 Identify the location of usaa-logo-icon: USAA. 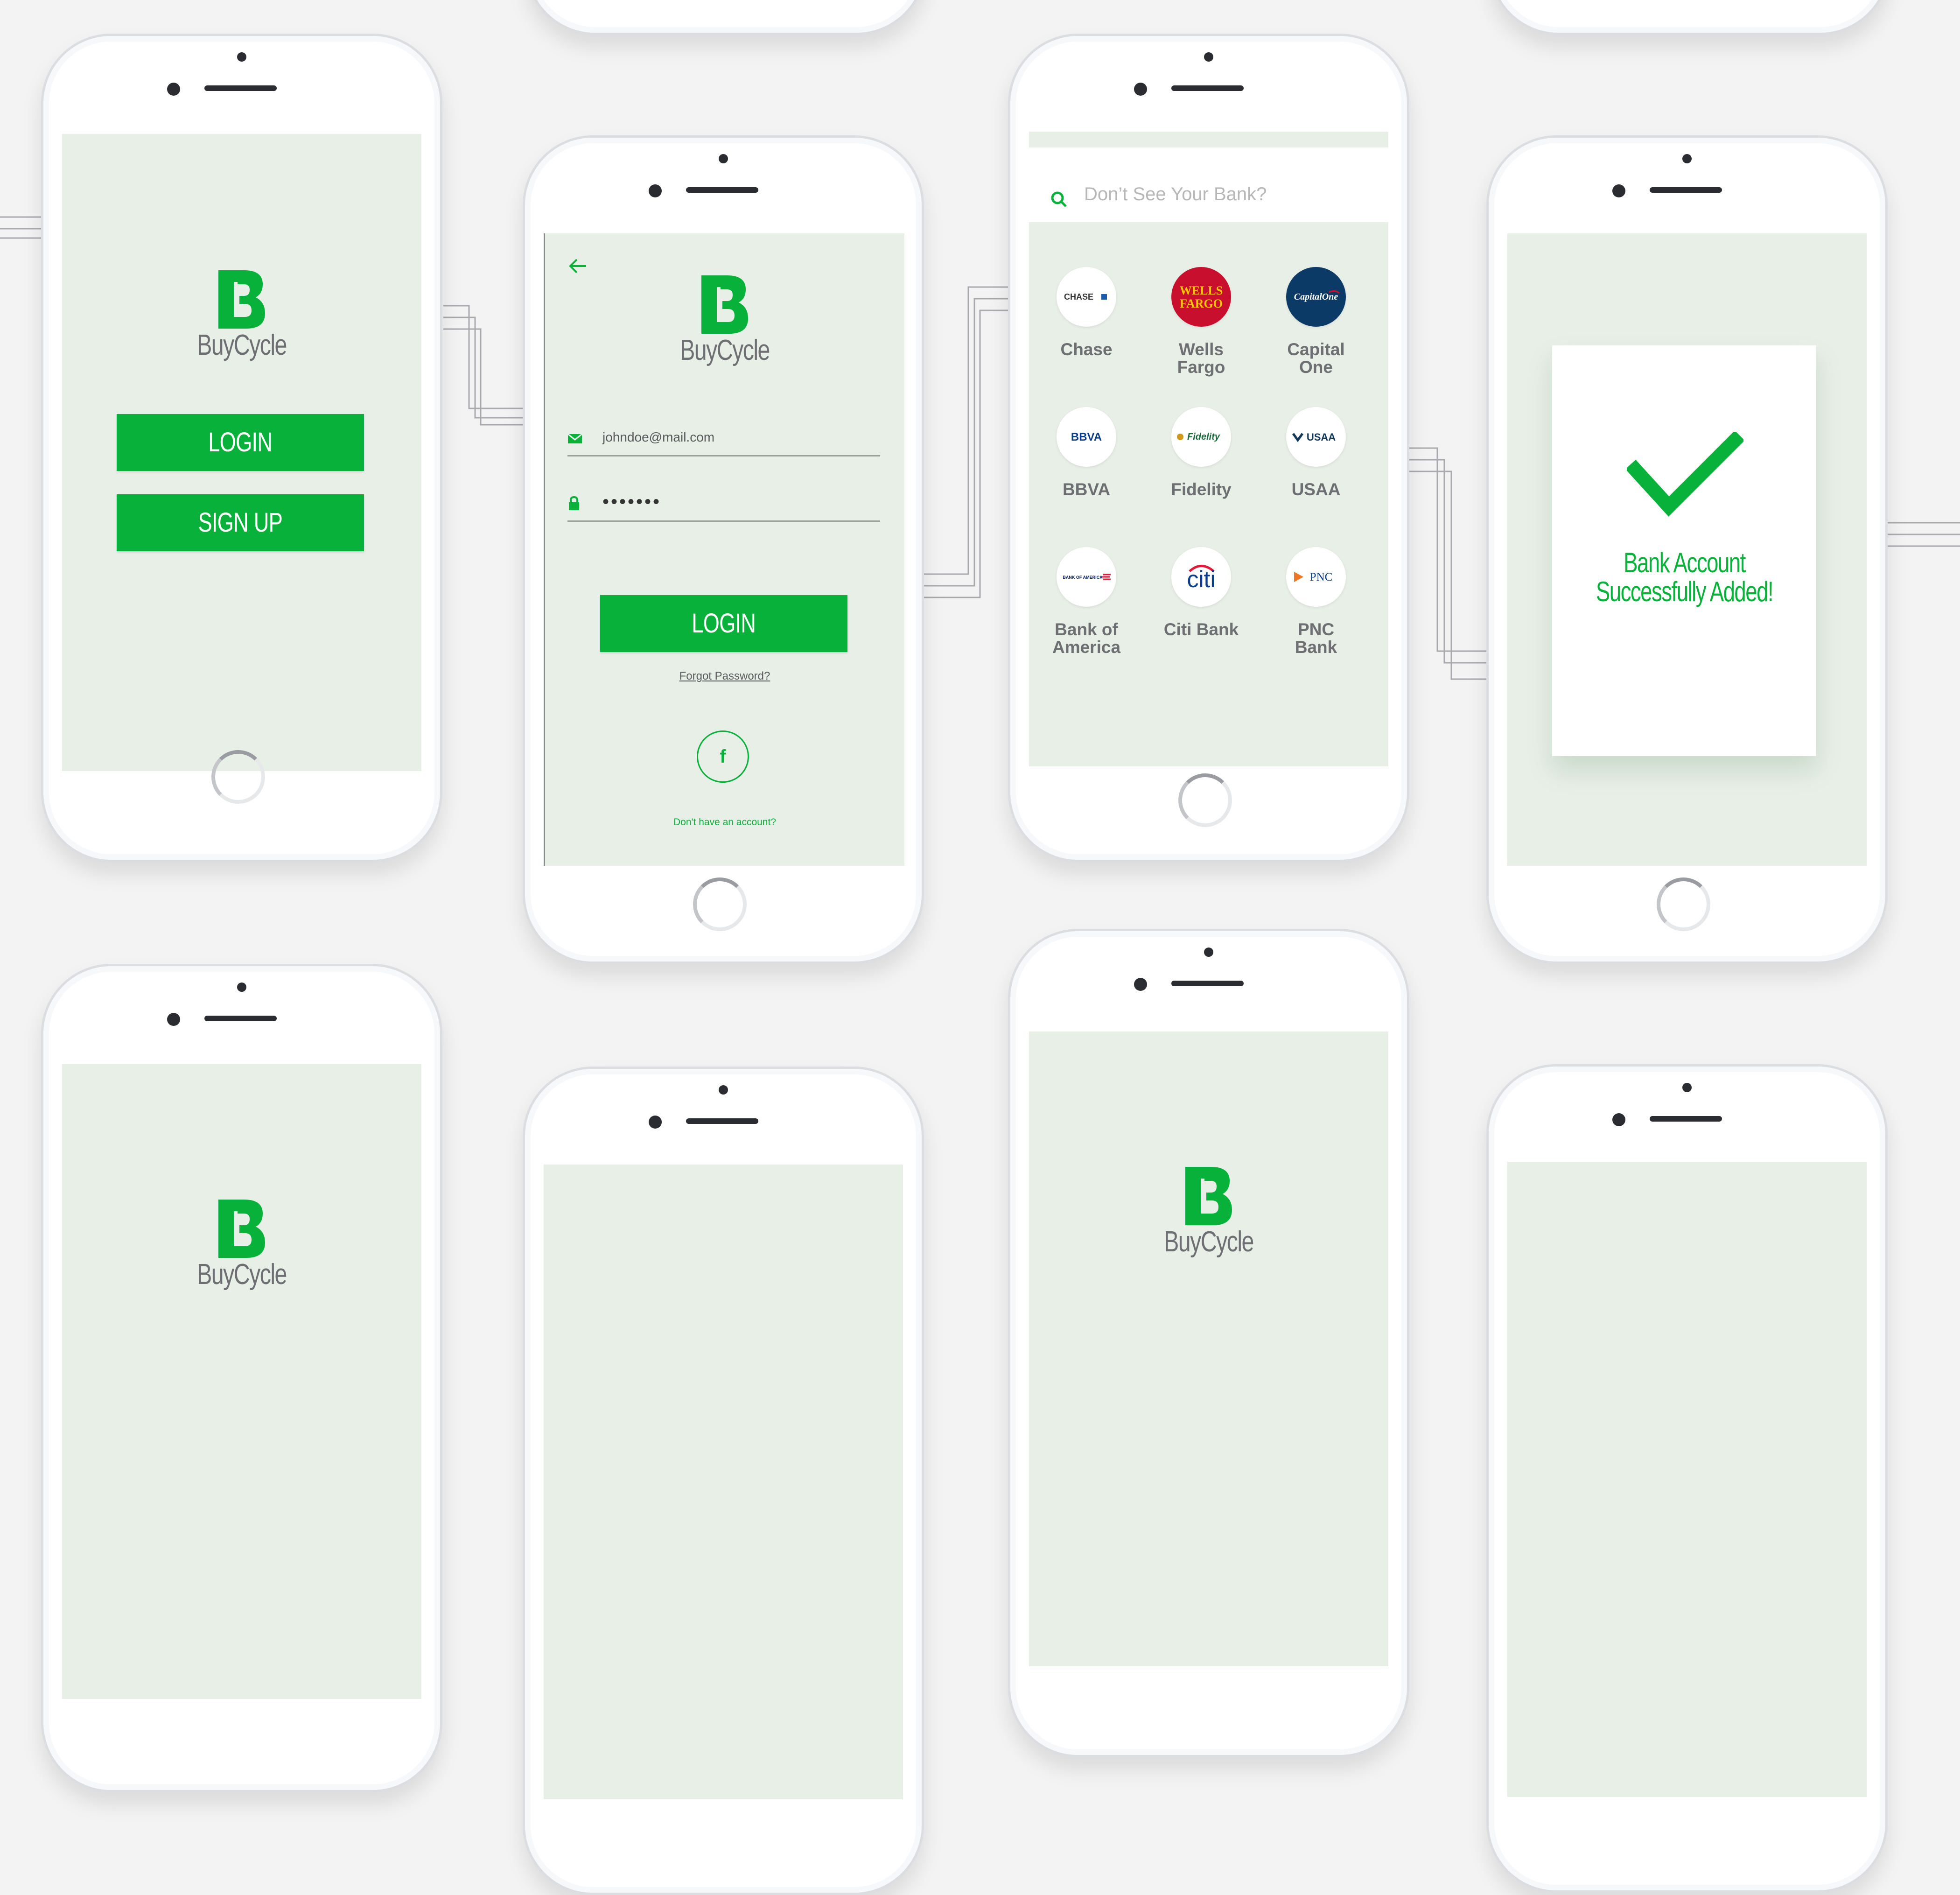
(1314, 437).